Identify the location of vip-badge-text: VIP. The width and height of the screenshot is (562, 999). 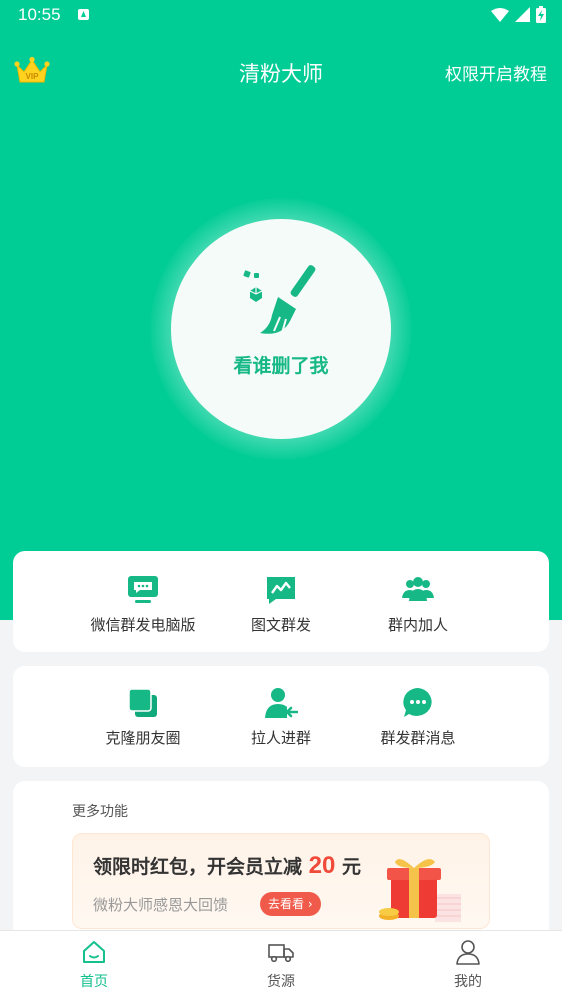
(33, 76).